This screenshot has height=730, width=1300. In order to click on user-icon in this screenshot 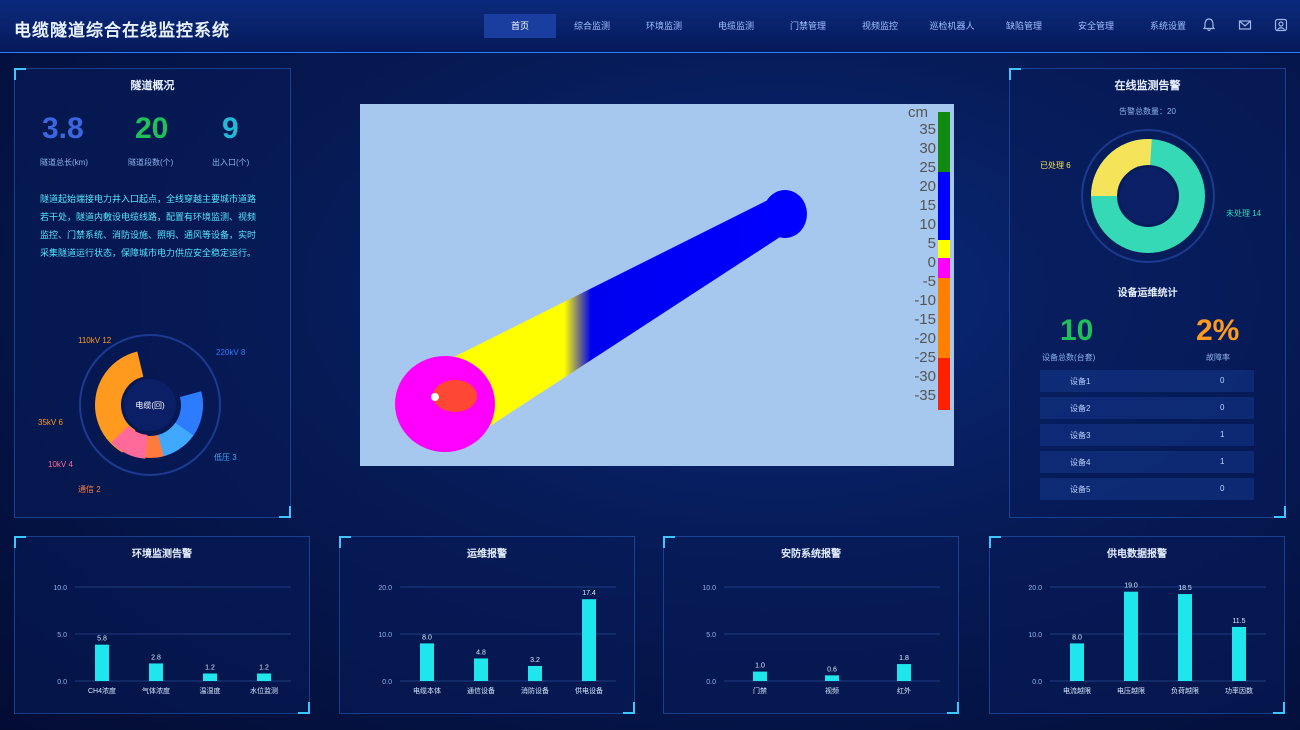, I will do `click(1281, 25)`.